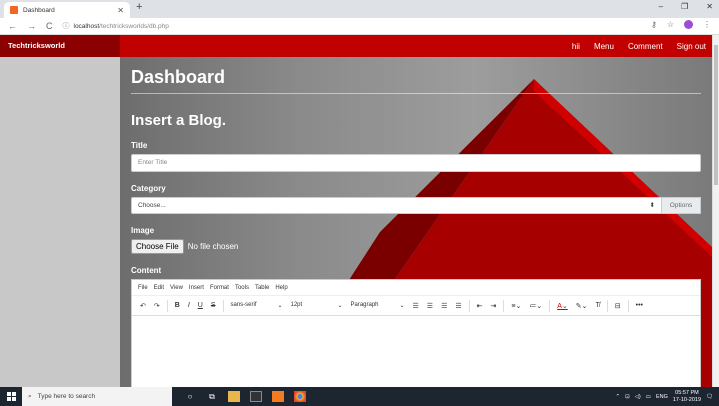 This screenshot has width=719, height=406. Describe the element at coordinates (12, 26) in the screenshot. I see `back-icon: ←` at that location.